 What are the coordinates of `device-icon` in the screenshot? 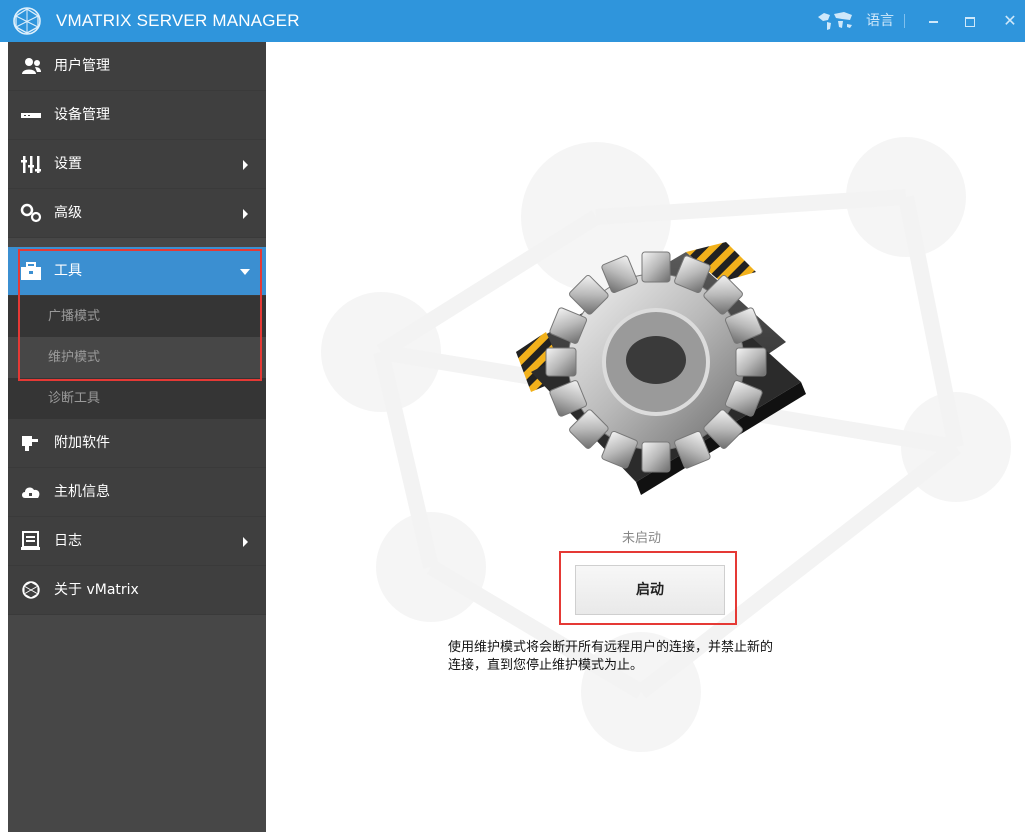 It's located at (31, 115).